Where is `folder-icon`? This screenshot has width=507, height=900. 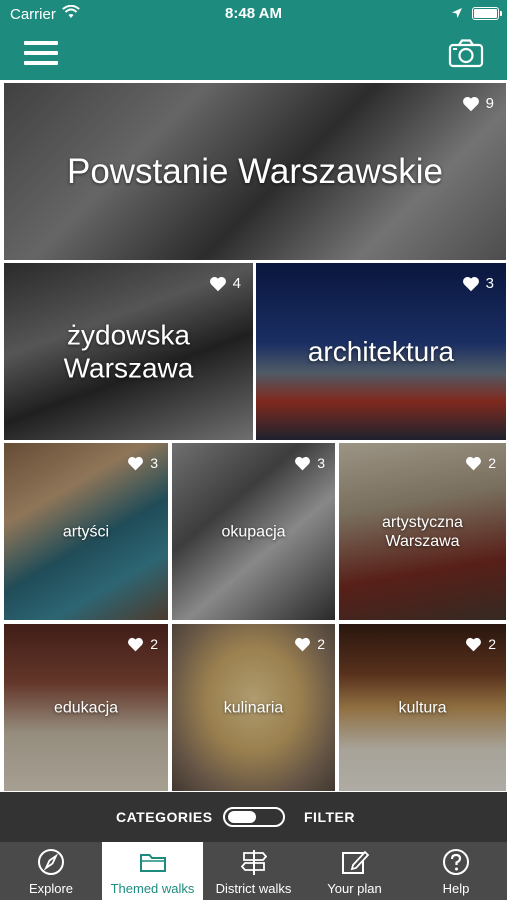 folder-icon is located at coordinates (152, 863).